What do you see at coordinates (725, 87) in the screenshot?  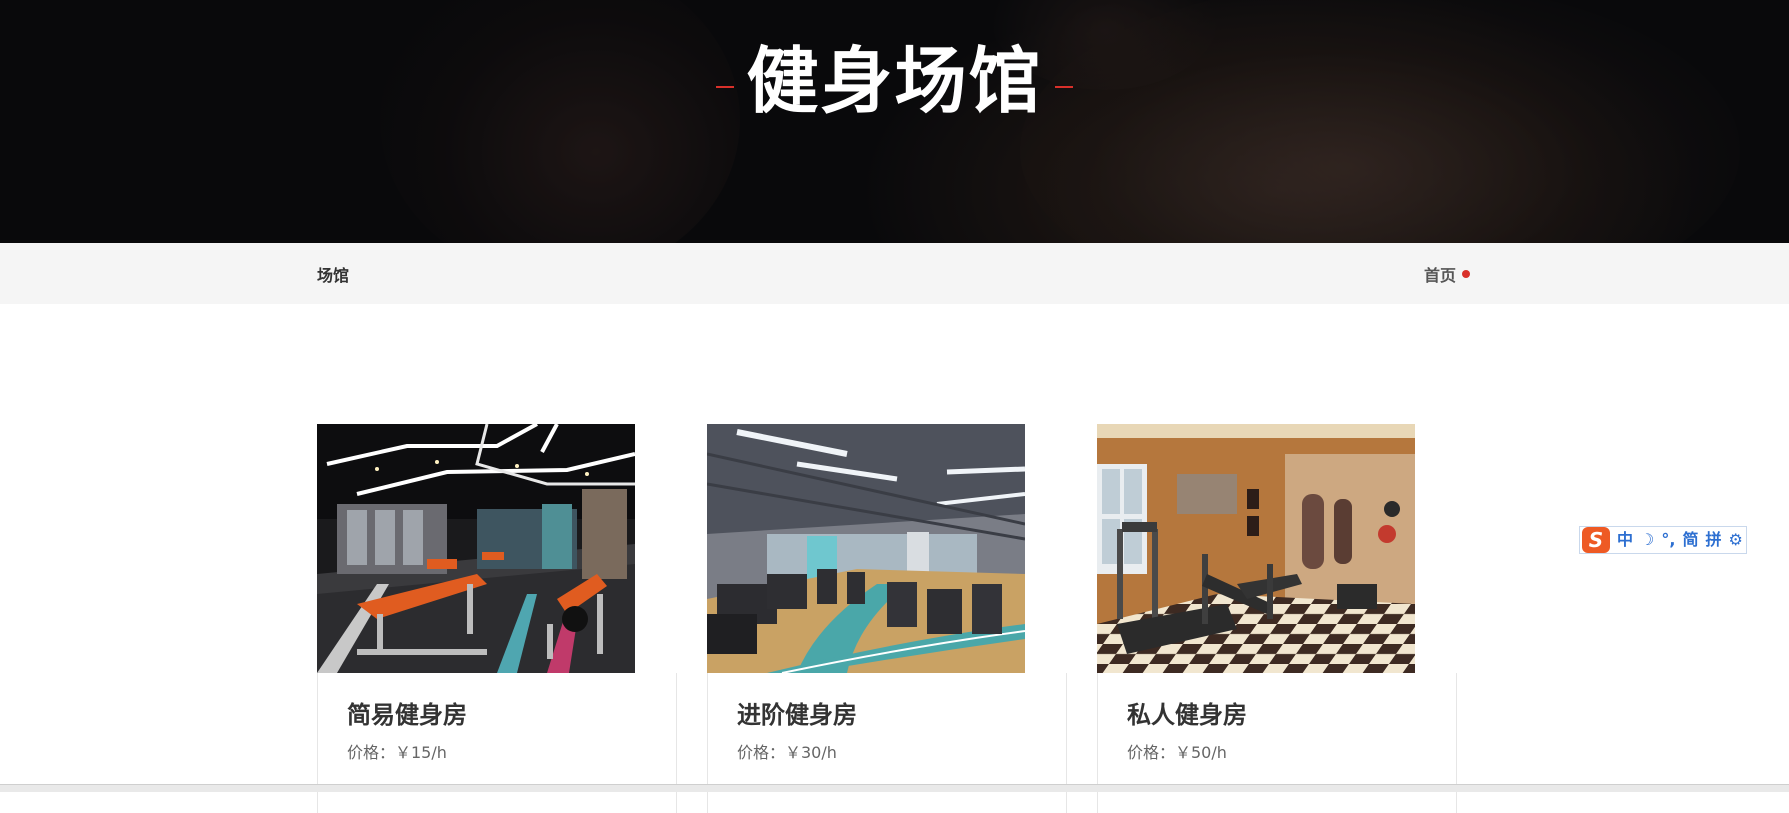 I see `hero-title-dash-left` at bounding box center [725, 87].